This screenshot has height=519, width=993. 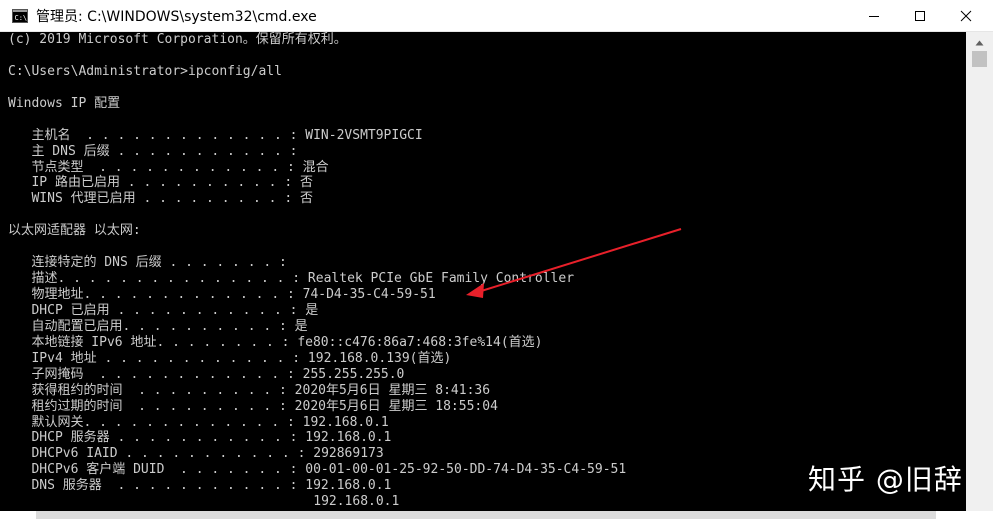 I want to click on svg-text: C:\, so click(x=21, y=18).